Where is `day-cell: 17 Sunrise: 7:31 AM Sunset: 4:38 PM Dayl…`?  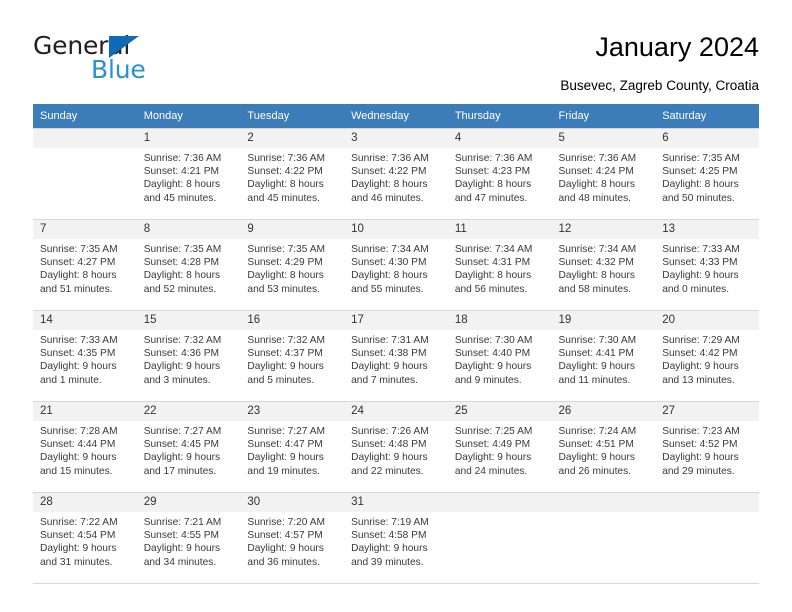 day-cell: 17 Sunrise: 7:31 AM Sunset: 4:38 PM Dayl… is located at coordinates (396, 356).